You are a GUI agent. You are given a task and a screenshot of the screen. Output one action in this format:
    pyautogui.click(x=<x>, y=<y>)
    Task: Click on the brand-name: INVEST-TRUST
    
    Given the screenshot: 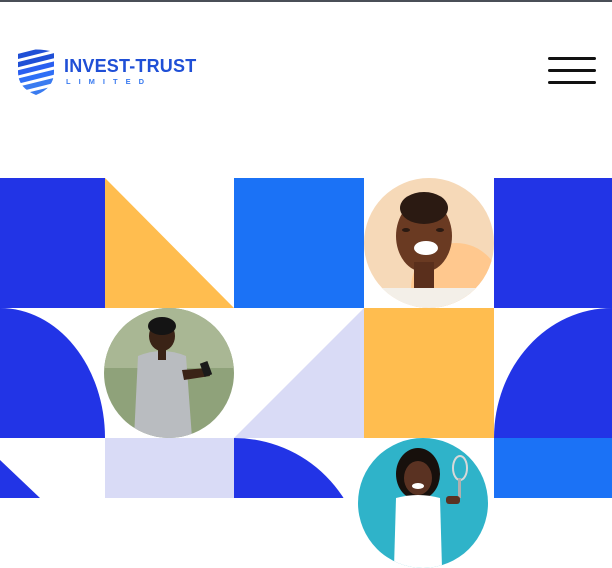 What is the action you would take?
    pyautogui.click(x=130, y=66)
    